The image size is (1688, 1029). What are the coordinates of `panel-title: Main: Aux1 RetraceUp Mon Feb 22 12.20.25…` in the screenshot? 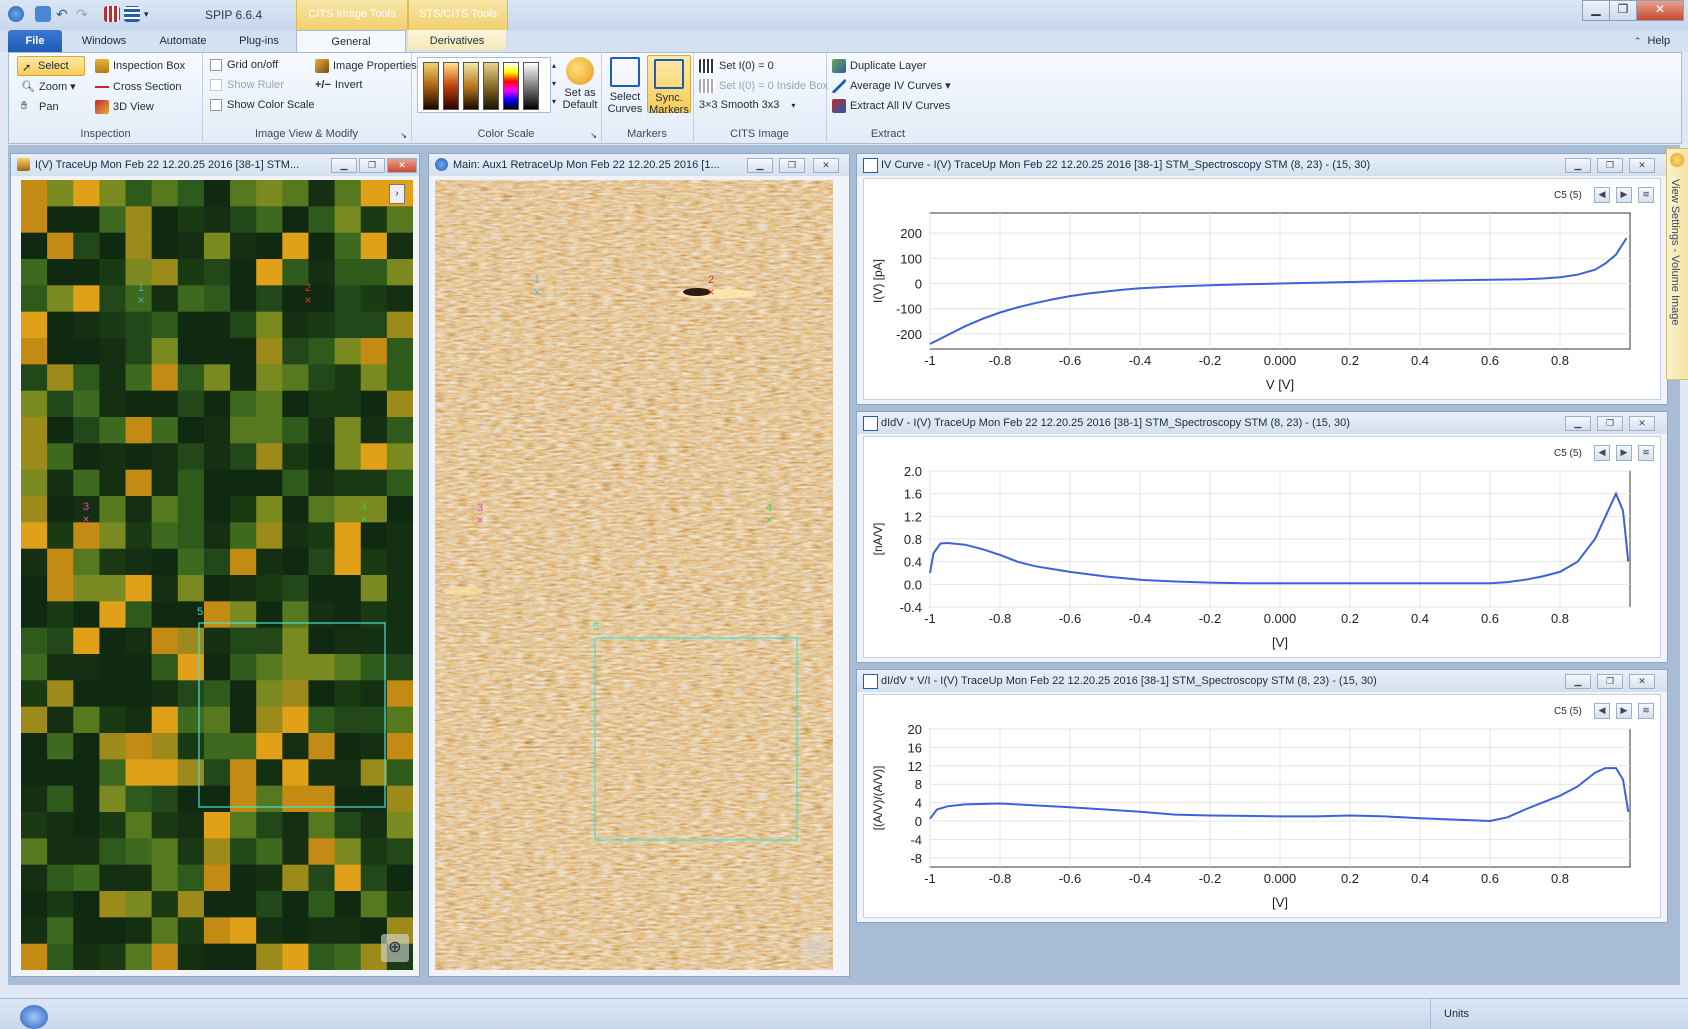 It's located at (586, 165).